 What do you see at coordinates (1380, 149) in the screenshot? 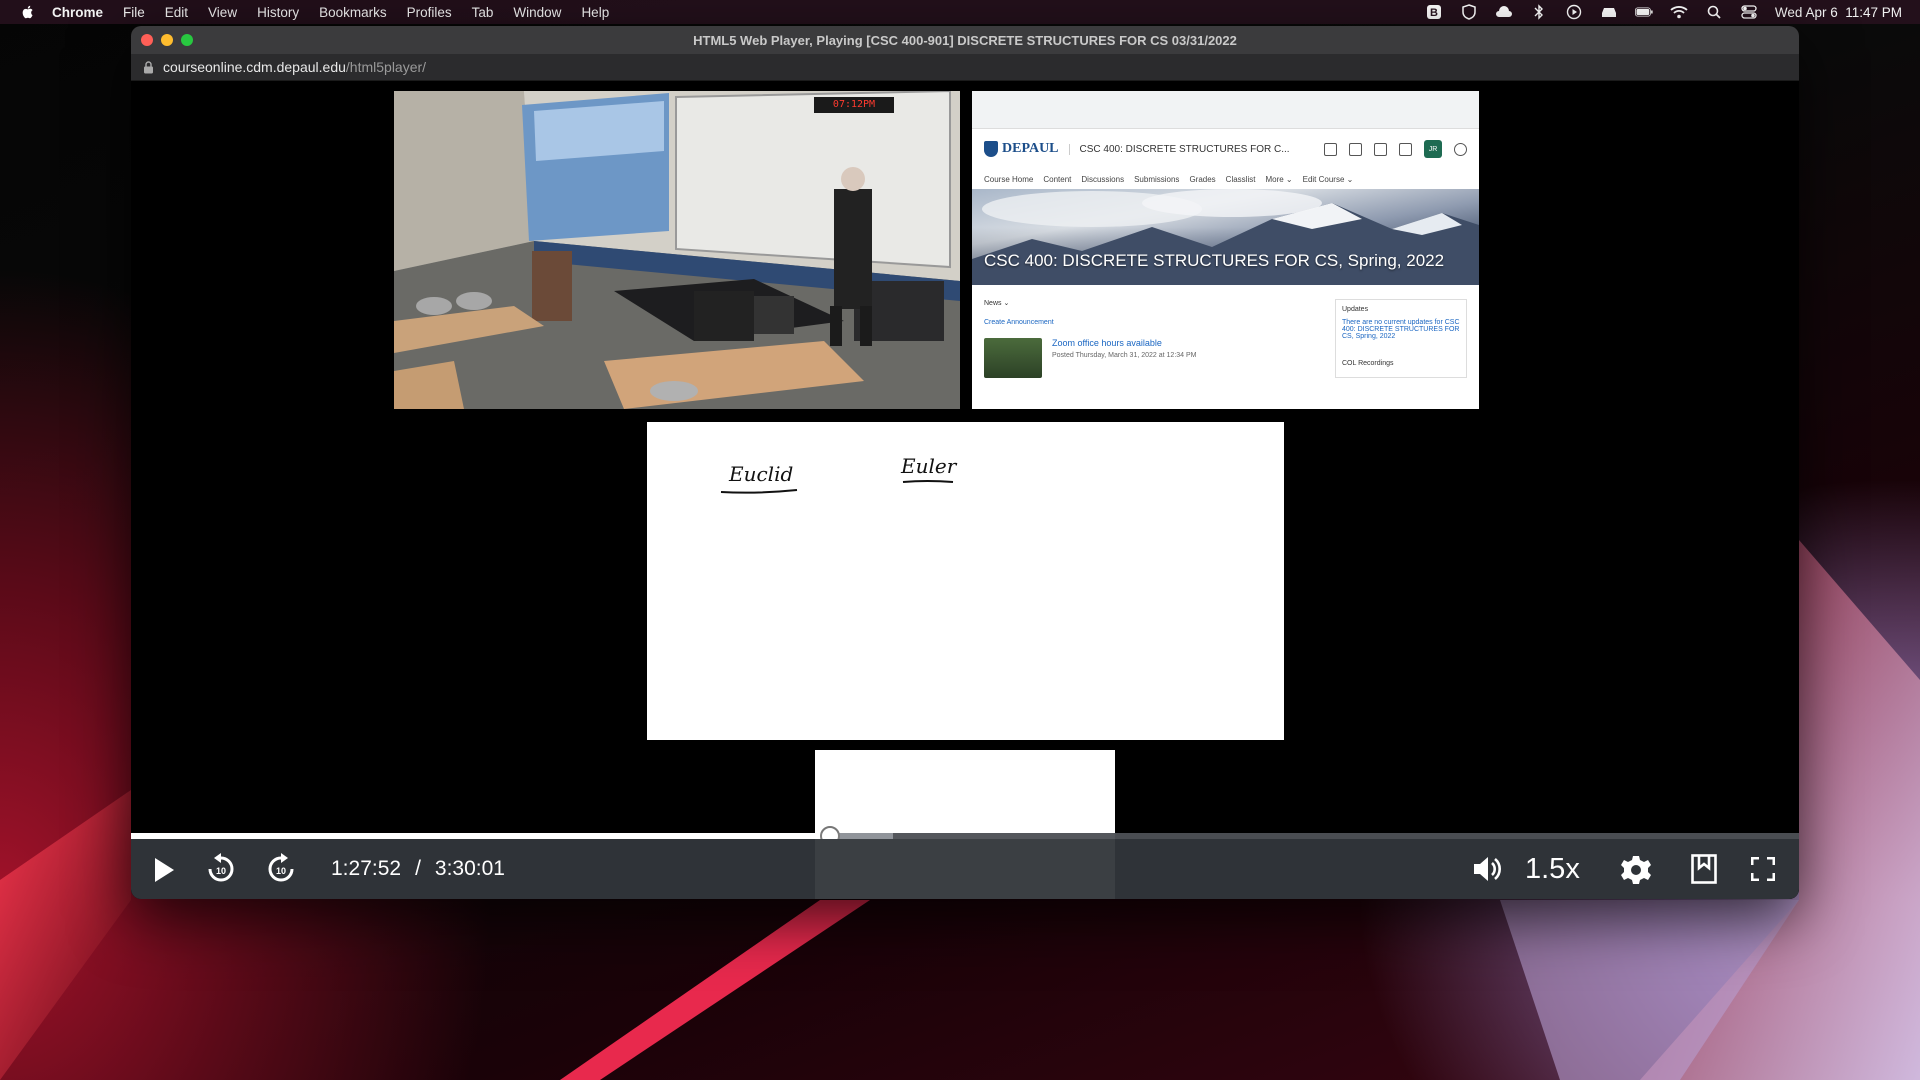
I see `chat-icon` at bounding box center [1380, 149].